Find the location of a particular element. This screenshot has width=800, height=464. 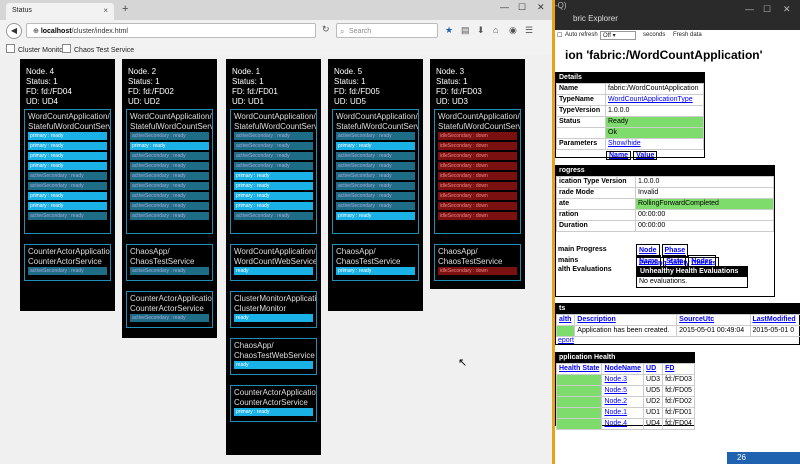

home-icon: ⌂ is located at coordinates (495, 30).